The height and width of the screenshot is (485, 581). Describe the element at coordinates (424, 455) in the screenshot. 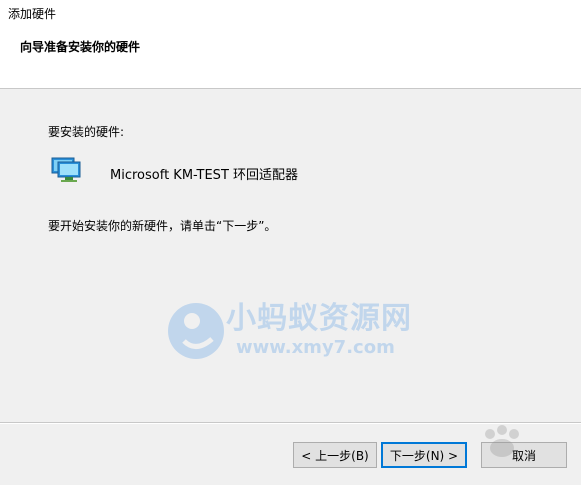

I see `next-button: 下一步(N) >` at that location.